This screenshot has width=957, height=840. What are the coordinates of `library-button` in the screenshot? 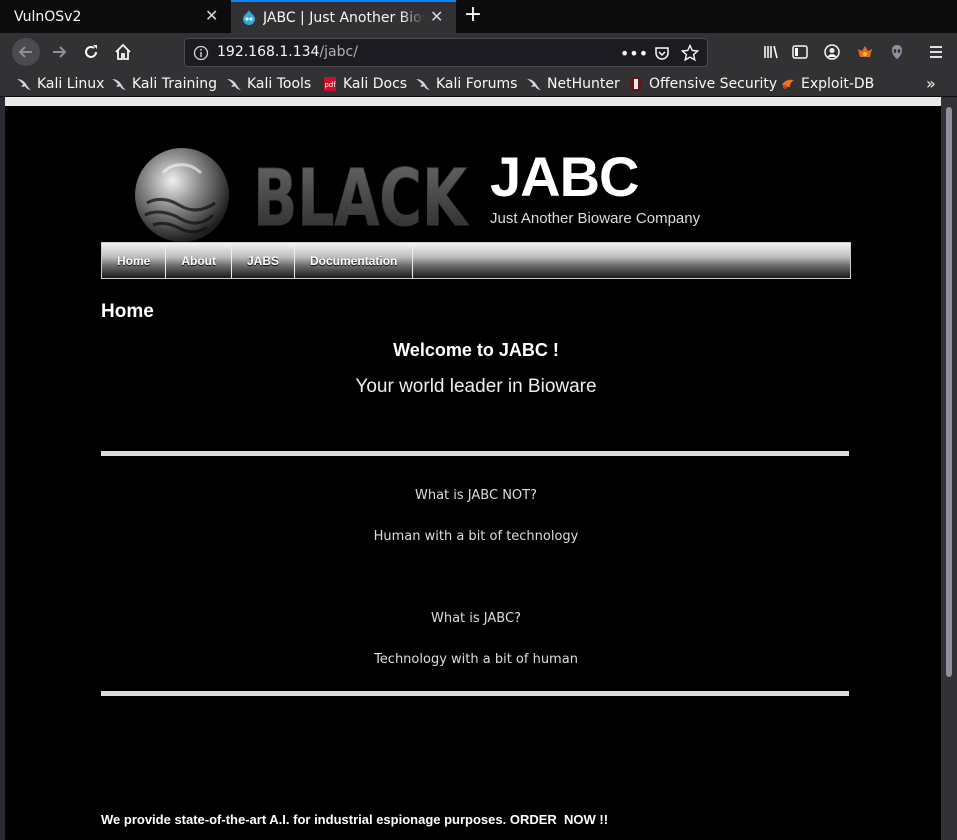 It's located at (771, 52).